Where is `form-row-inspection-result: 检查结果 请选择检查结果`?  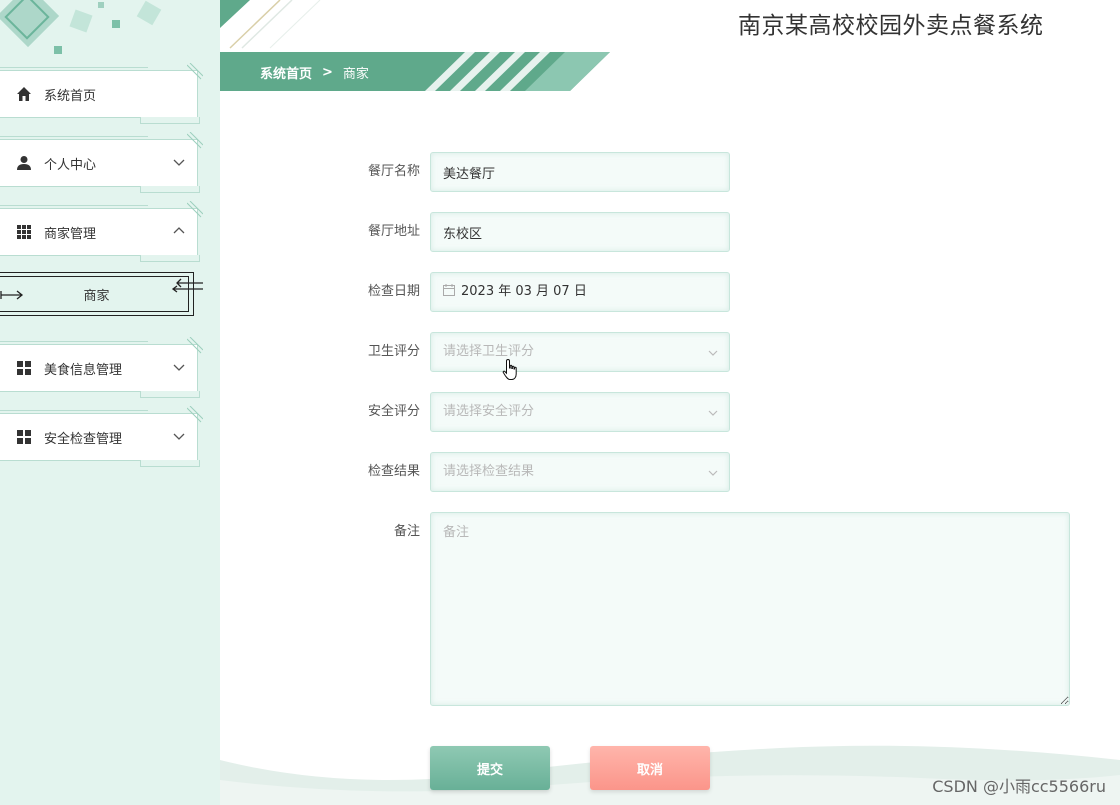 form-row-inspection-result: 检查结果 请选择检查结果 is located at coordinates (530, 472).